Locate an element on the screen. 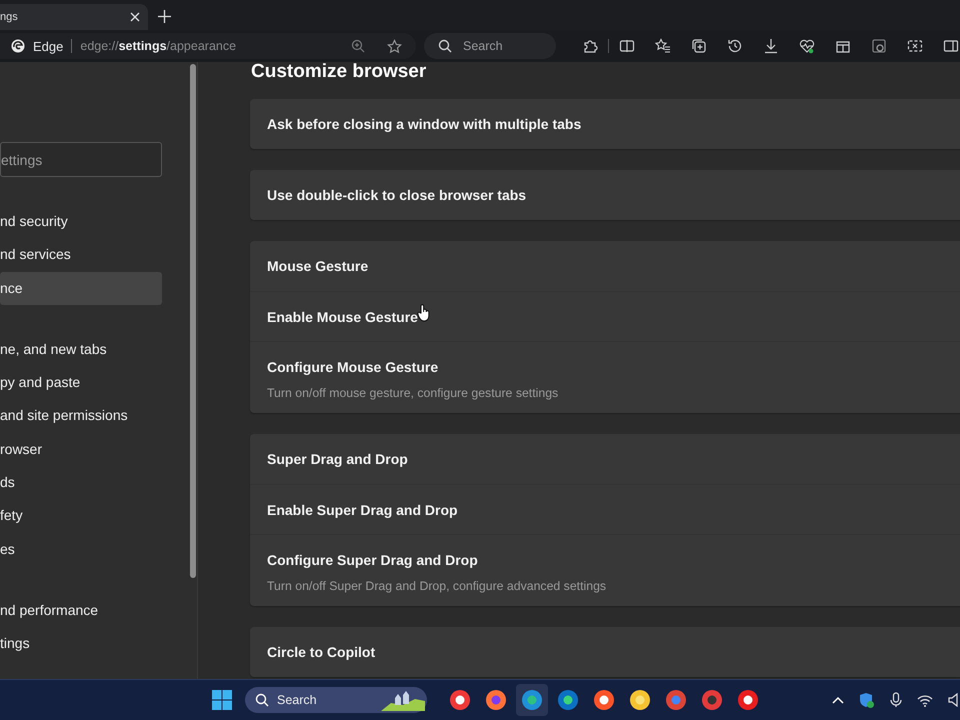  sidebar-icon is located at coordinates (951, 46).